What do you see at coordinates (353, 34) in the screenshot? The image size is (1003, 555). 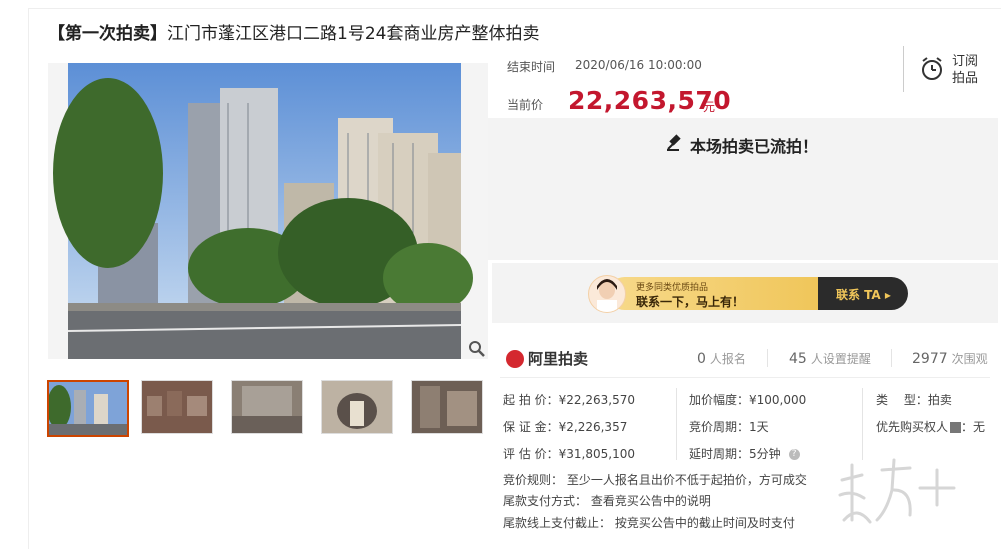 I see `title-text: 江门市蓬江区港口二路1号24套商业房产整体拍卖` at bounding box center [353, 34].